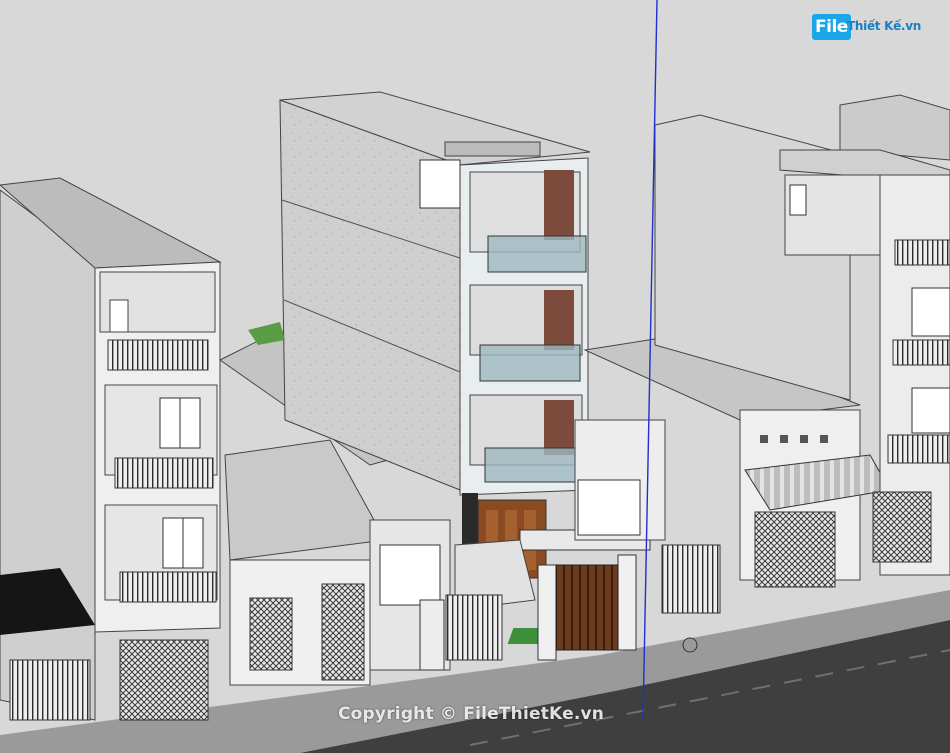 The image size is (950, 753). I want to click on main-gate-pillar-right, so click(627, 602).